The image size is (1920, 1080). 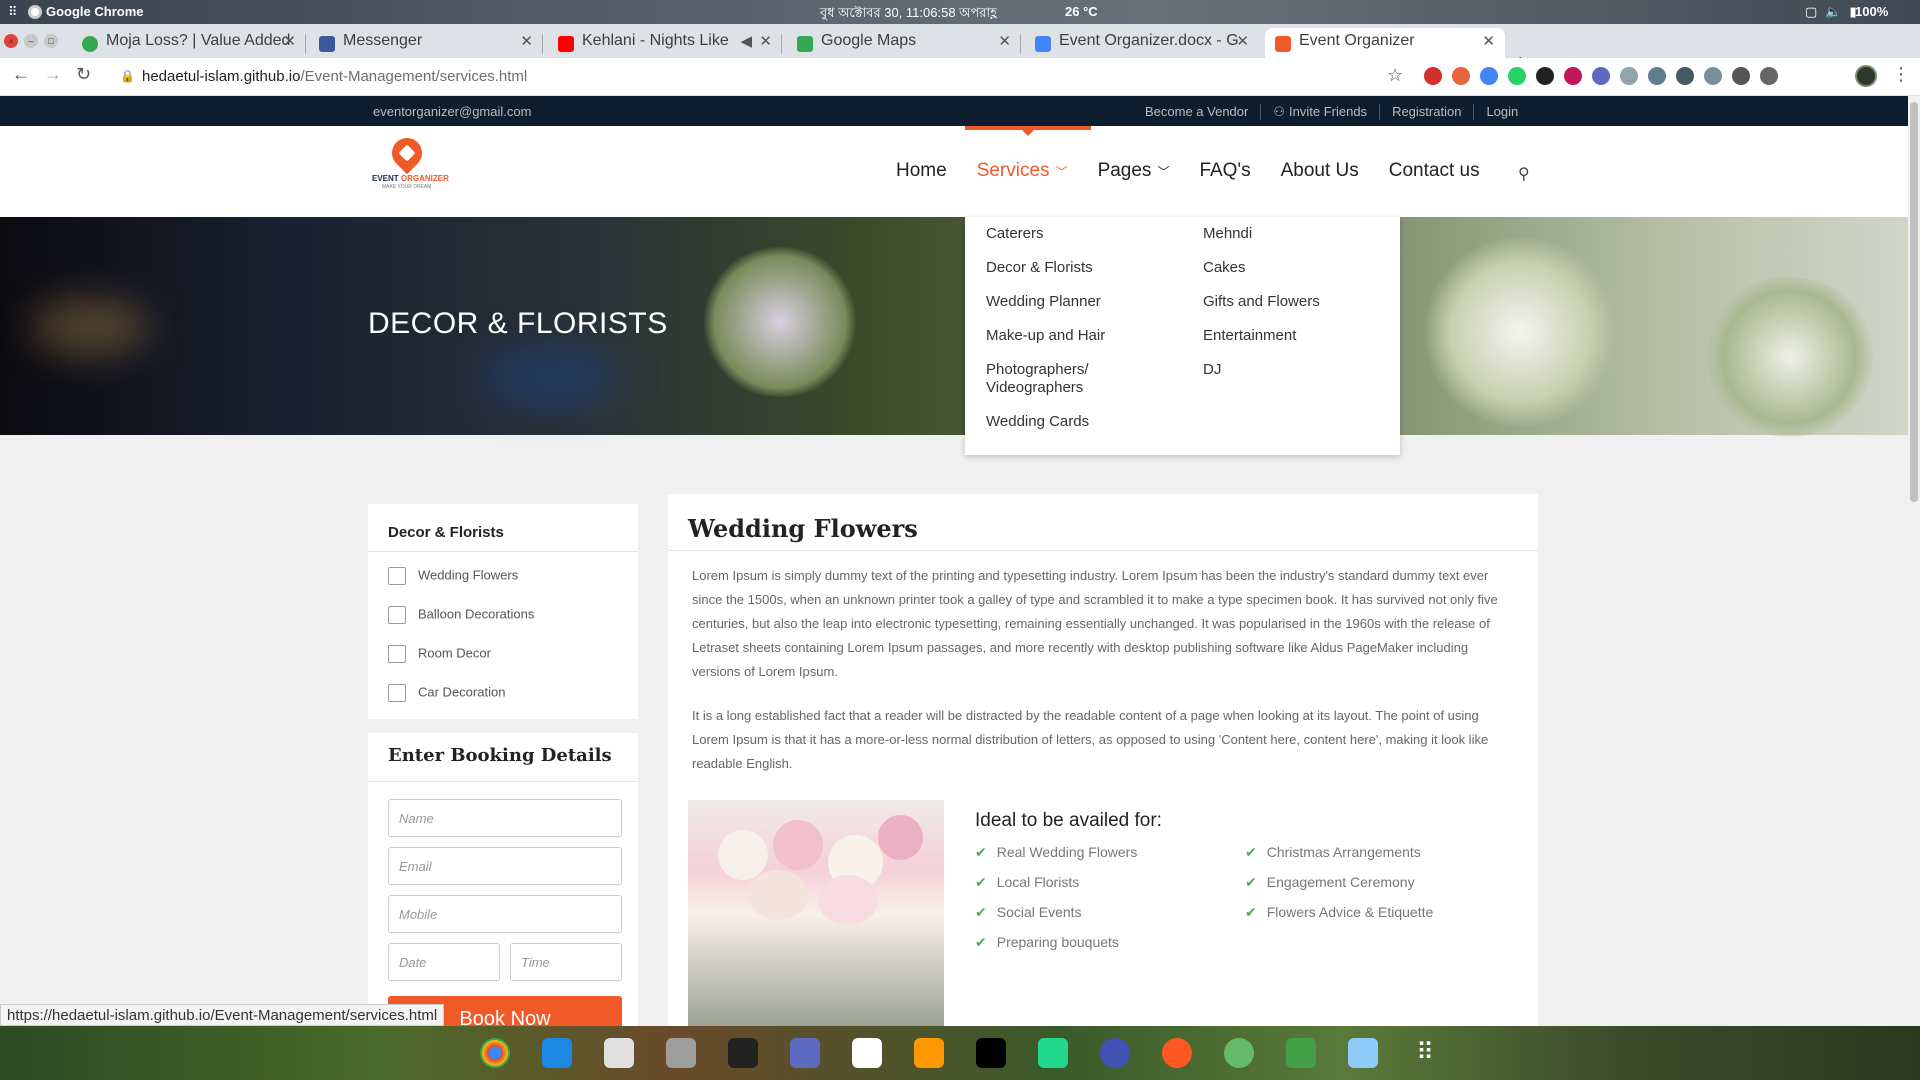 What do you see at coordinates (1385, 43) in the screenshot?
I see `browser-tab-active: Event Organizer ✕` at bounding box center [1385, 43].